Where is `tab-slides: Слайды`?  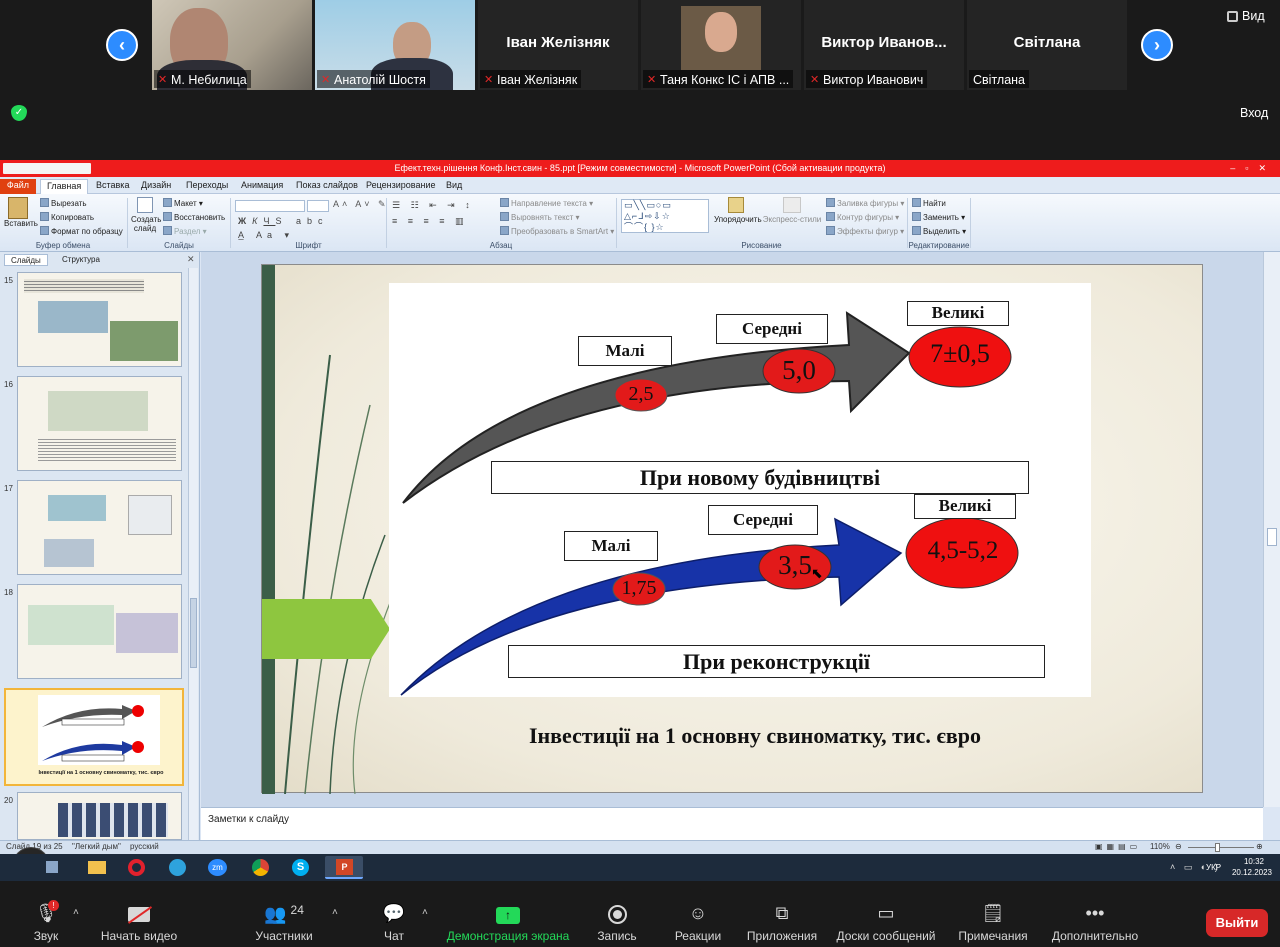 tab-slides: Слайды is located at coordinates (26, 260).